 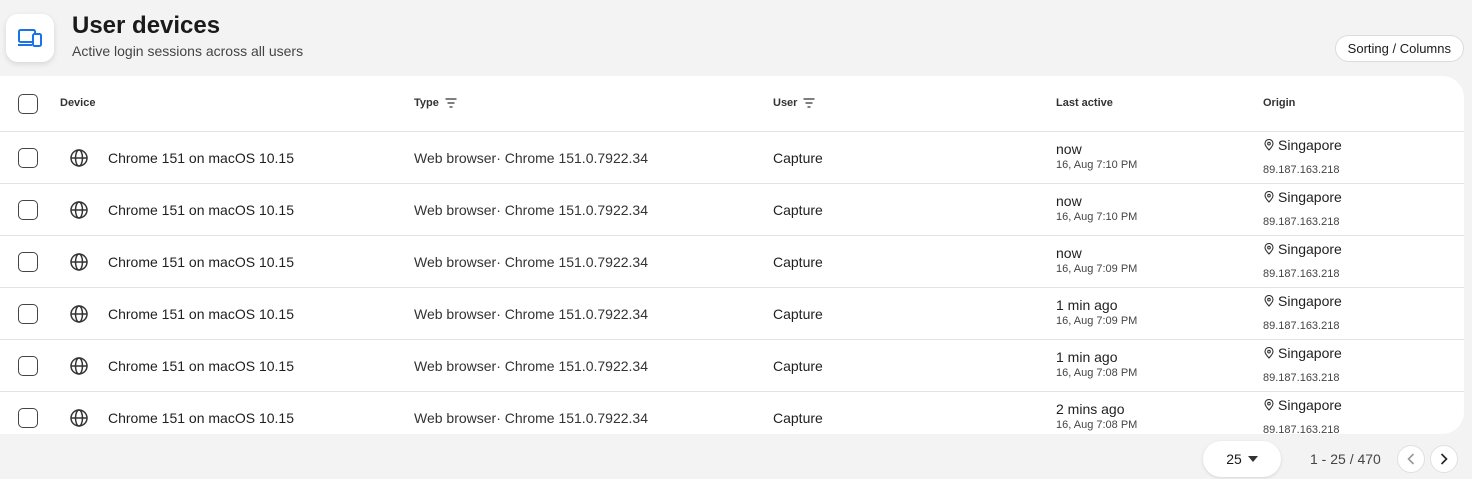 I want to click on column-origin-label: Origin, so click(x=1279, y=103).